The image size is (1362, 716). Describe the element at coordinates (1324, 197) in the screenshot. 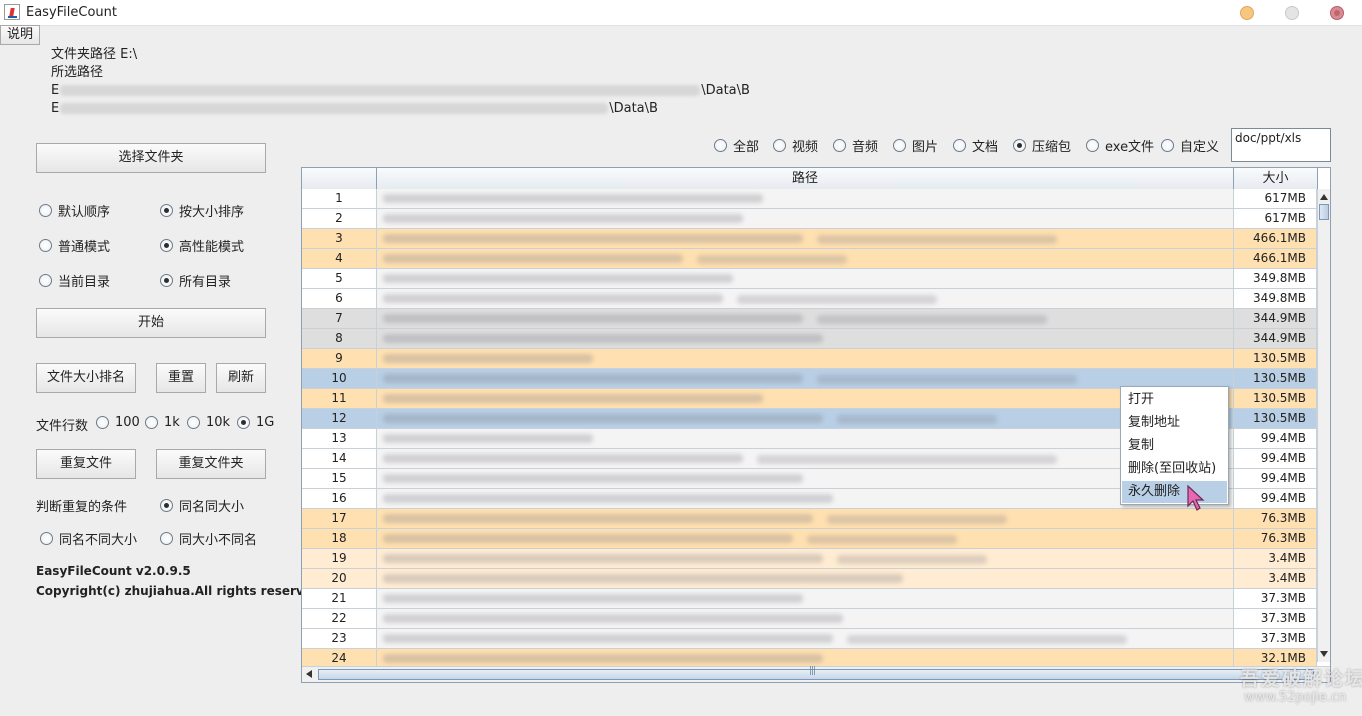

I see `scroll-up-arrow-icon` at that location.